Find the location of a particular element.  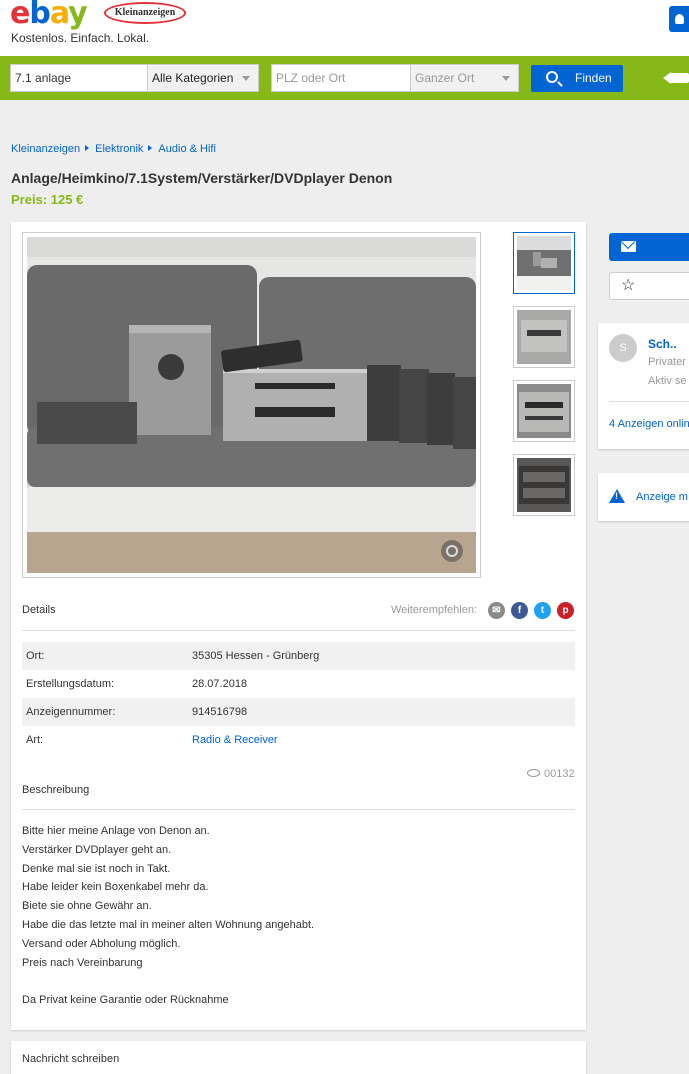

search-icon is located at coordinates (552, 77).